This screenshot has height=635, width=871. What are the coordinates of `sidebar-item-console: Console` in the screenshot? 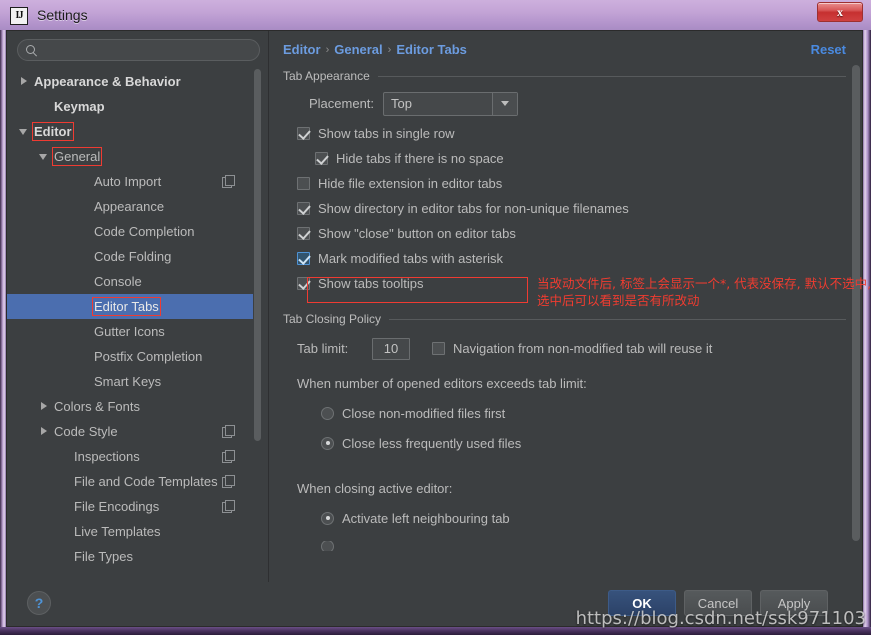 It's located at (134, 281).